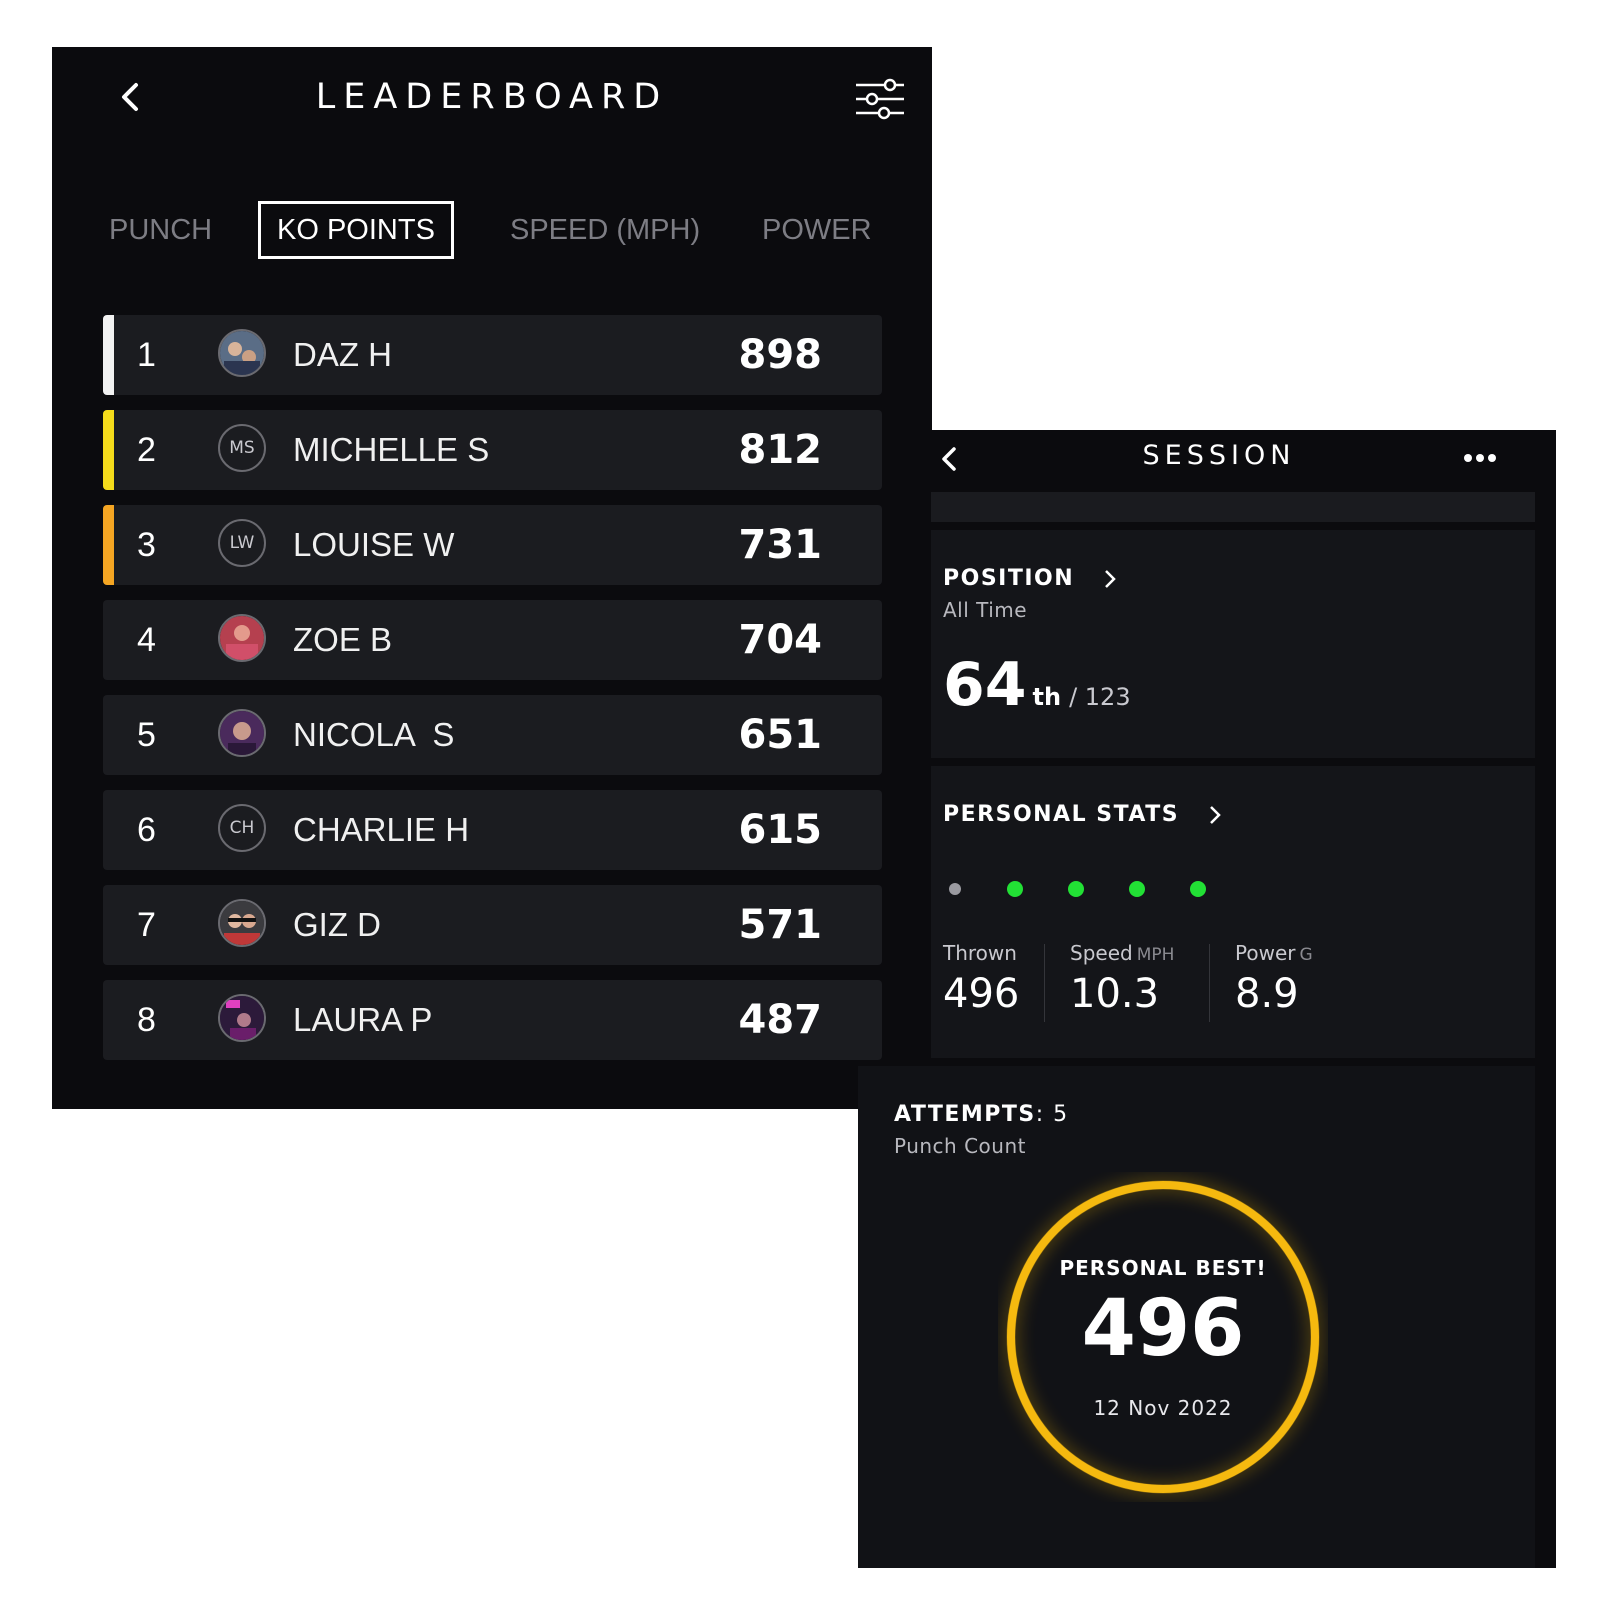 The height and width of the screenshot is (1609, 1608). Describe the element at coordinates (146, 925) in the screenshot. I see `rank-number: 7` at that location.